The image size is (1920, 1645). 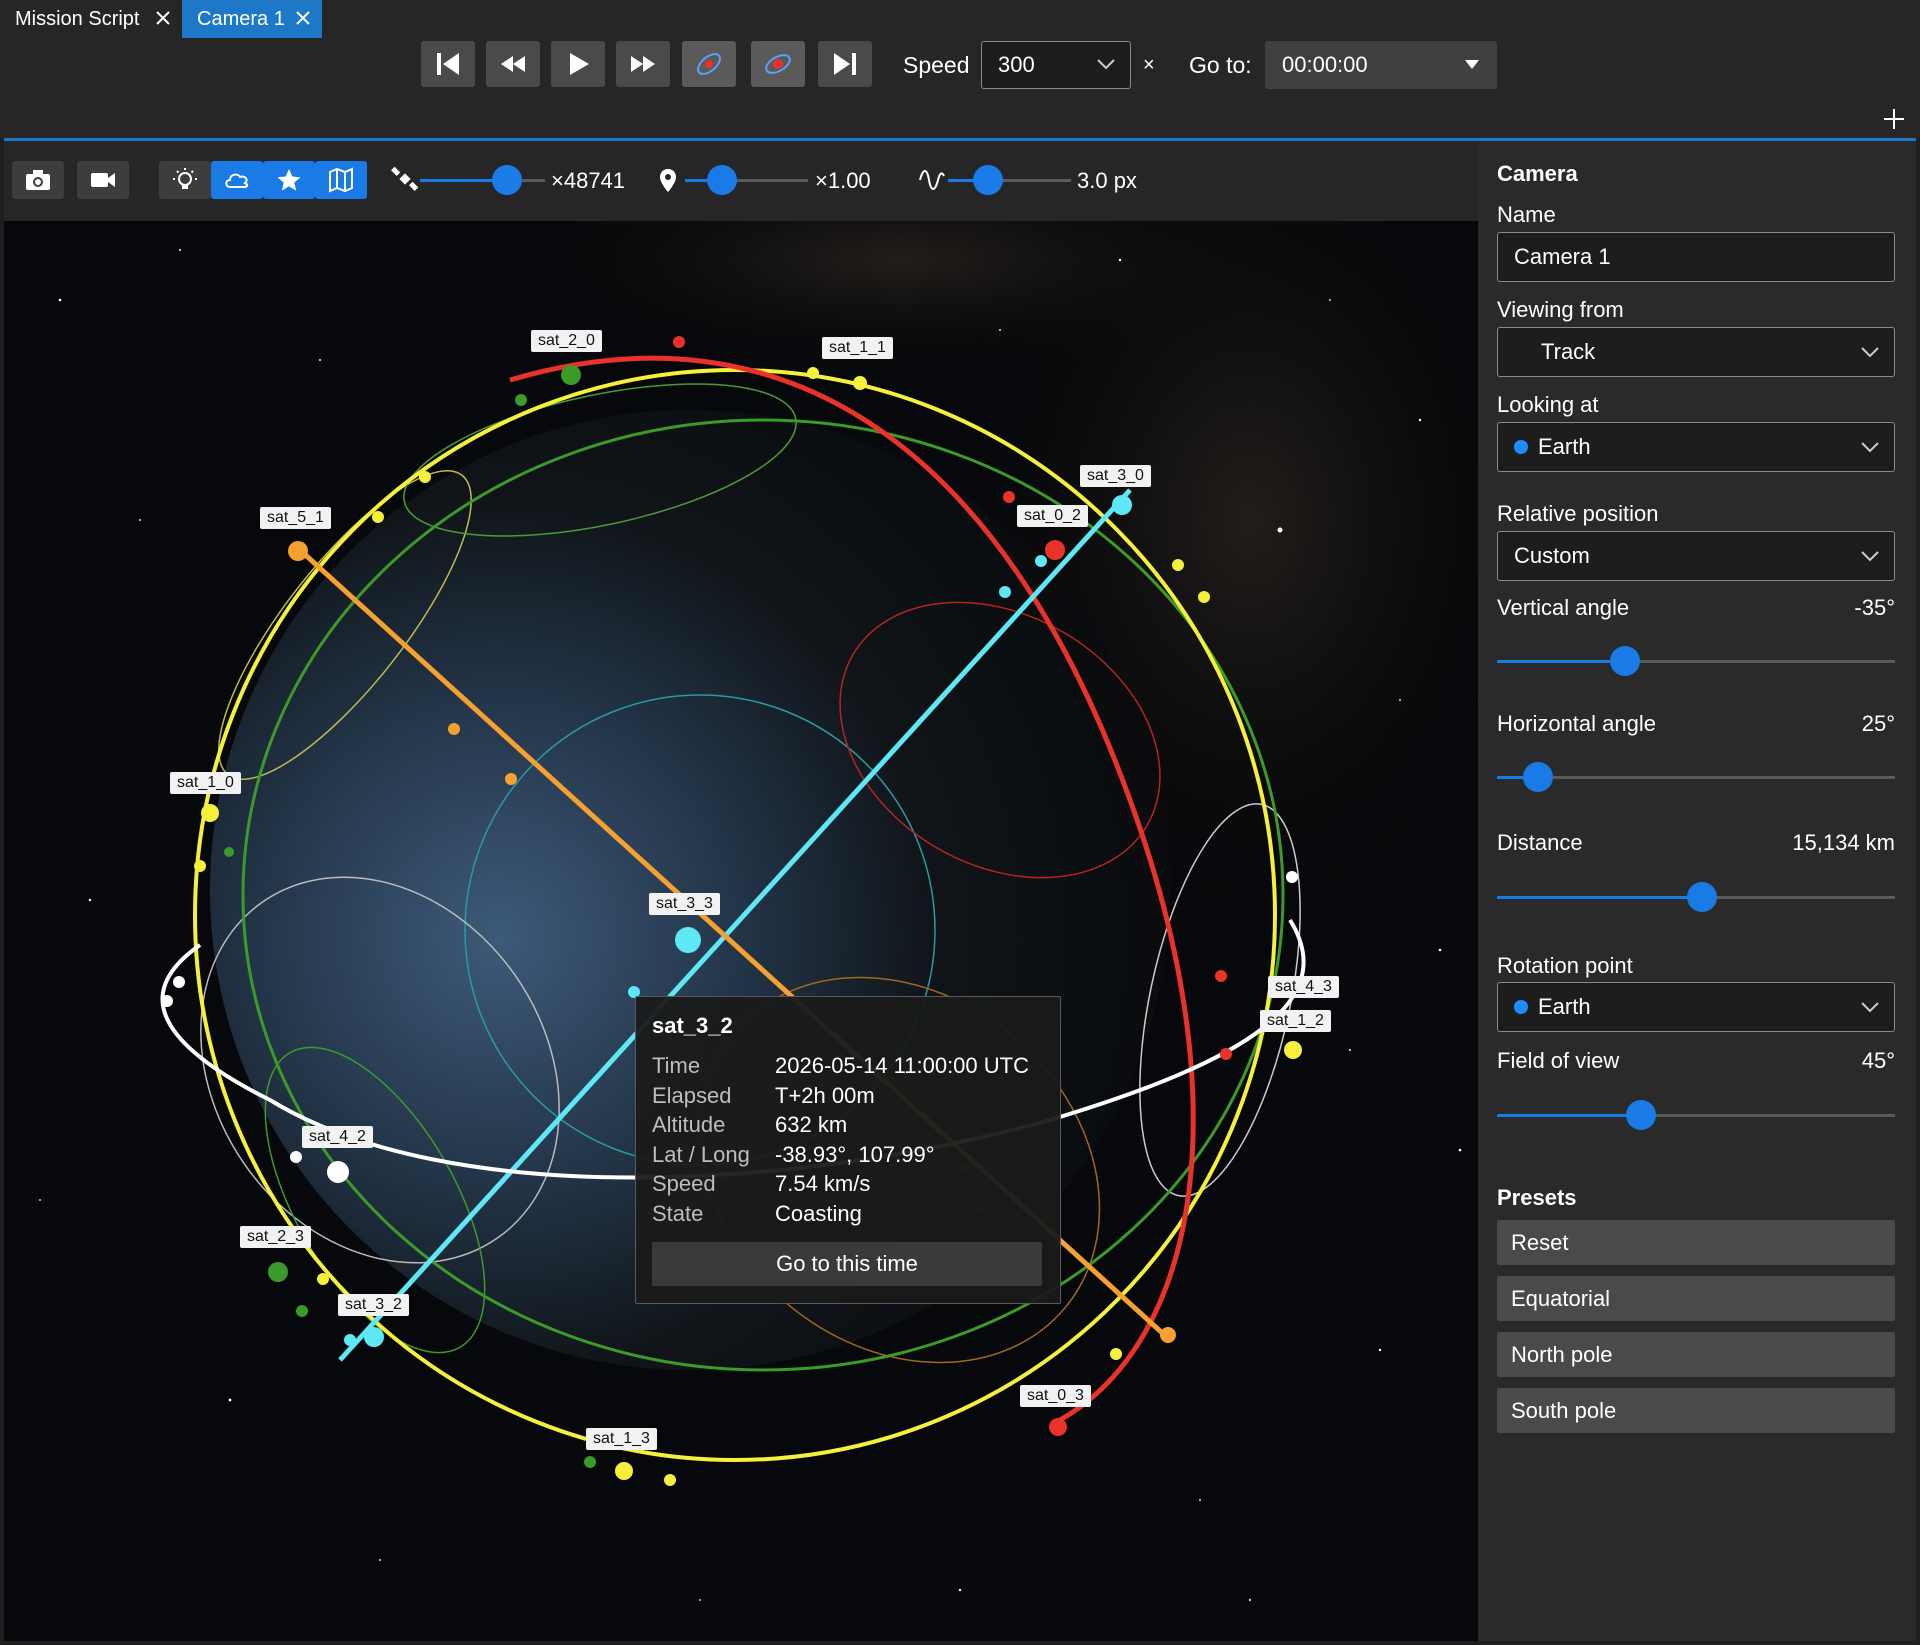 I want to click on orbit-focus-button, so click(x=778, y=64).